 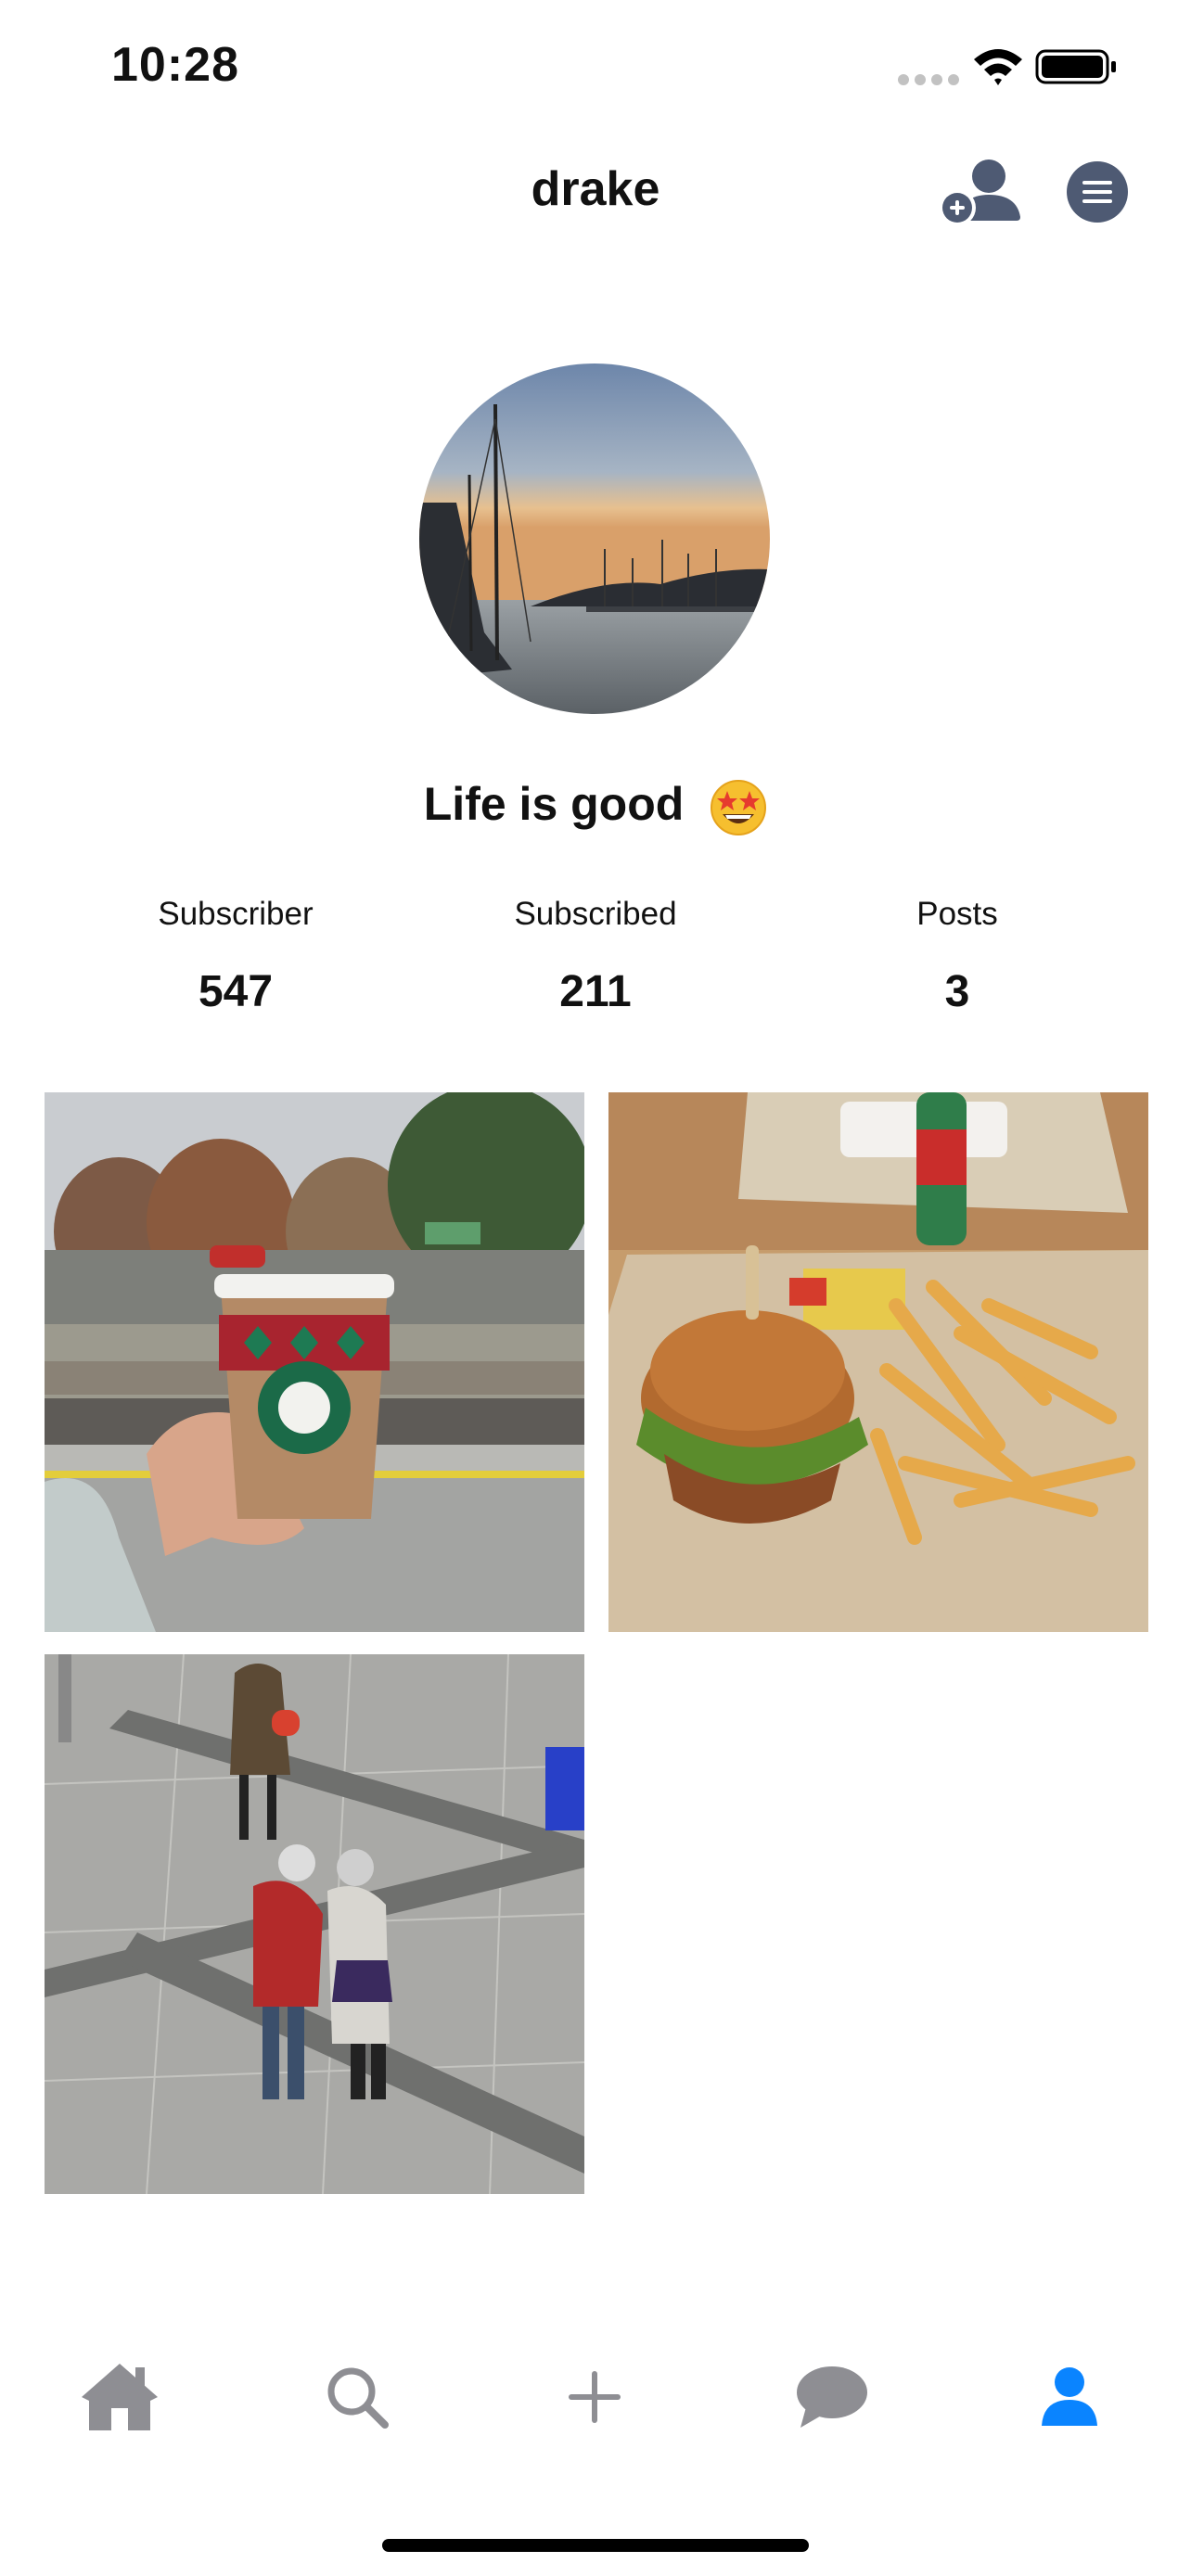 I want to click on tab-home, so click(x=120, y=2397).